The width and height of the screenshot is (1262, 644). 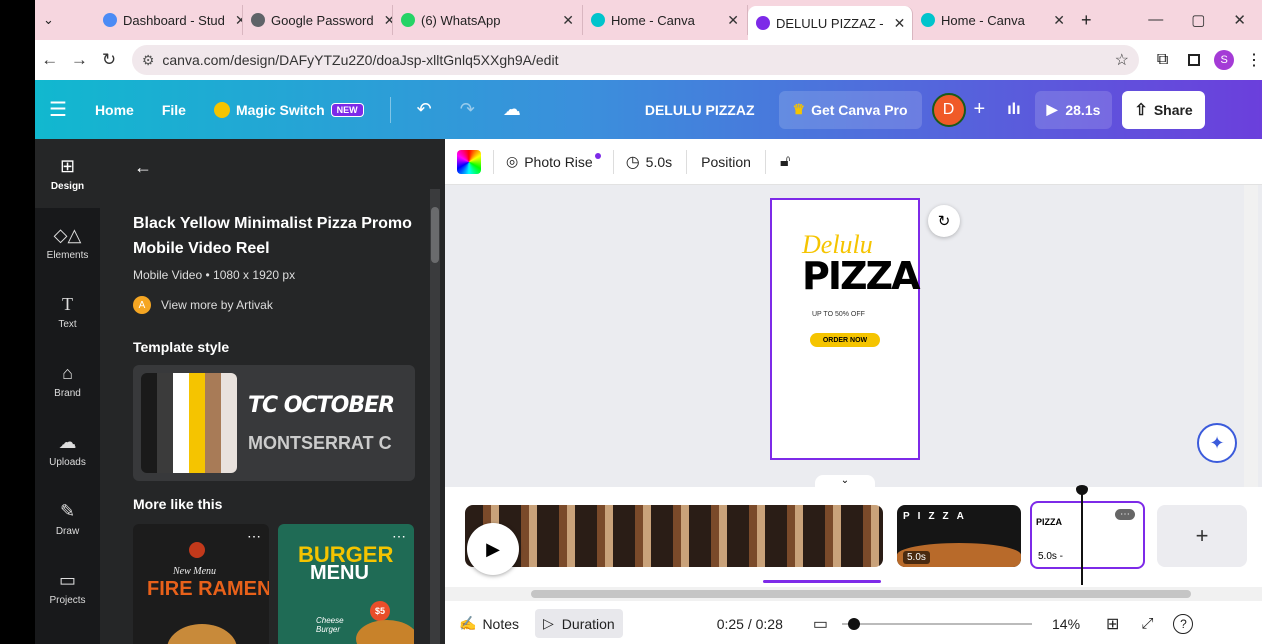 I want to click on refresh-comment-icon: ↻, so click(x=944, y=221).